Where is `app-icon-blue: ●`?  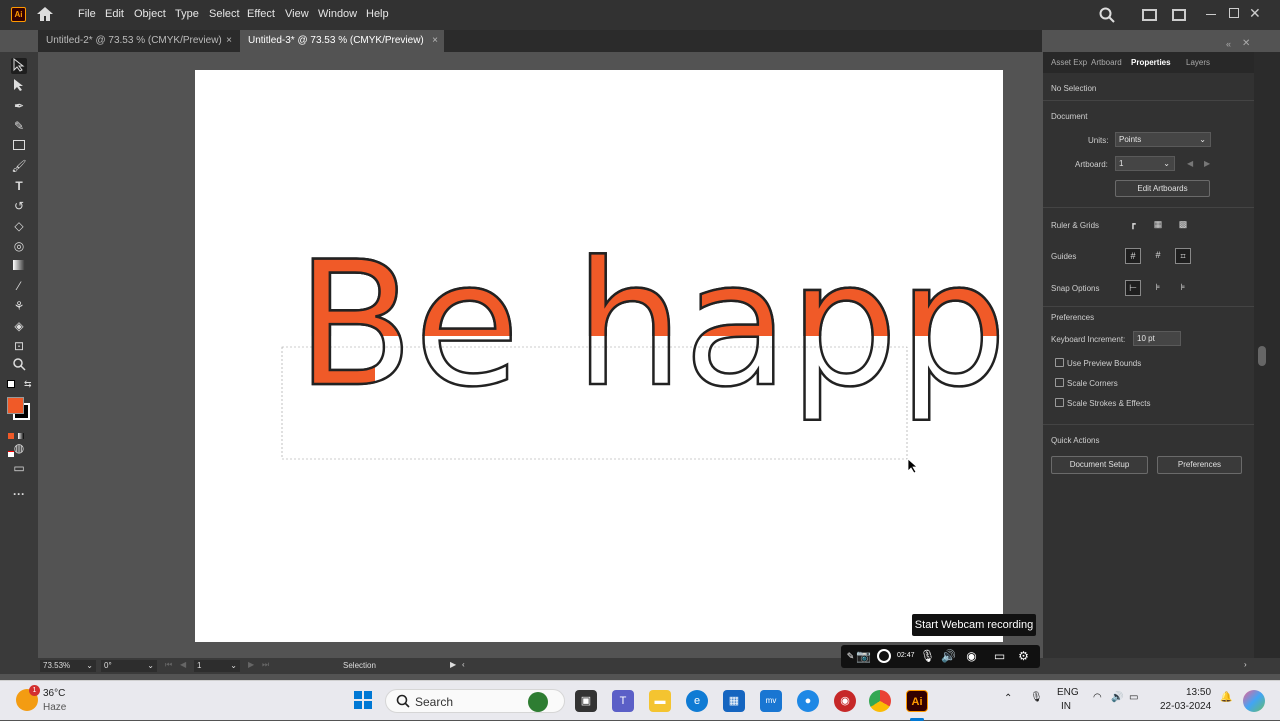 app-icon-blue: ● is located at coordinates (808, 701).